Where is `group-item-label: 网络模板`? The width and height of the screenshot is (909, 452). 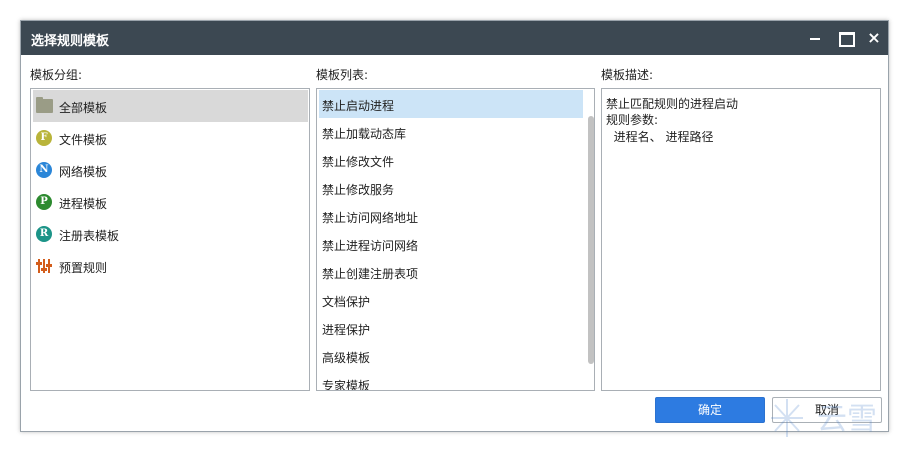
group-item-label: 网络模板 is located at coordinates (83, 172).